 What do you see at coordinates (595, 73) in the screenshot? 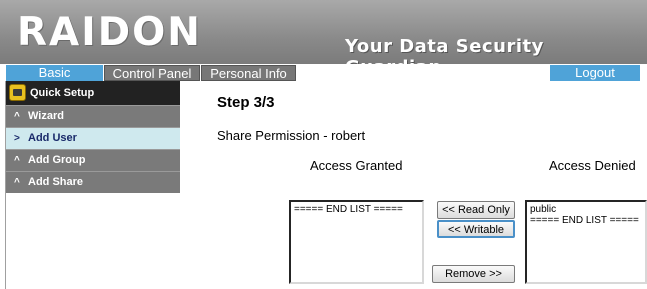
I see `logout-button: Logout` at bounding box center [595, 73].